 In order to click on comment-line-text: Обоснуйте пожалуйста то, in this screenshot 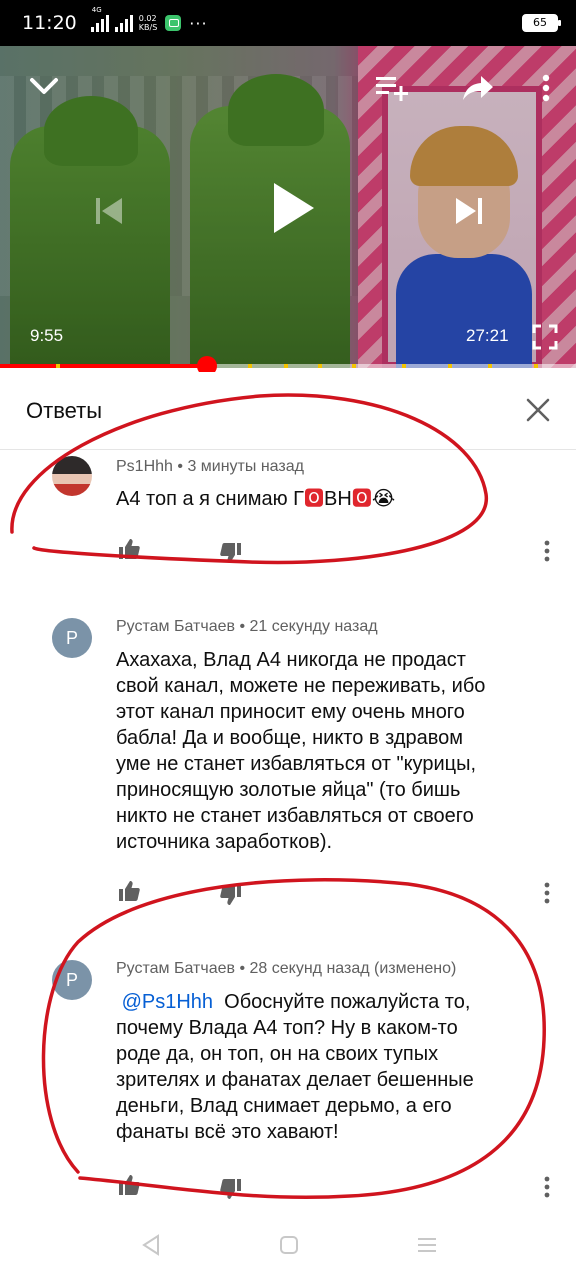, I will do `click(347, 1002)`.